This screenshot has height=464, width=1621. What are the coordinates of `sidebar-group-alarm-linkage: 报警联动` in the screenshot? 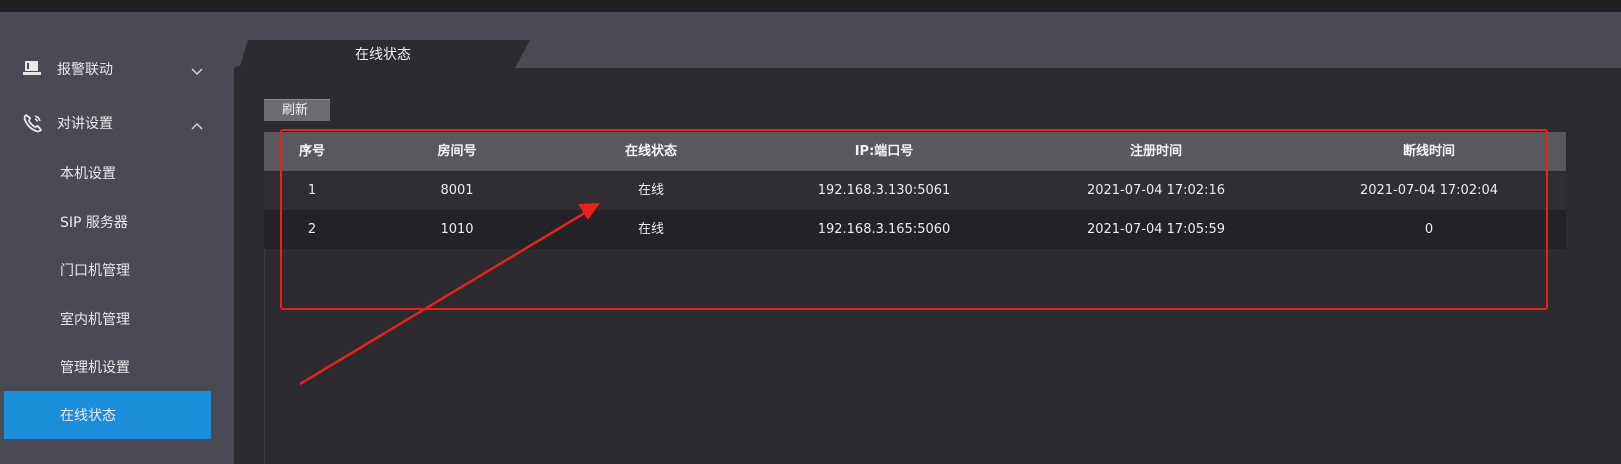 It's located at (117, 68).